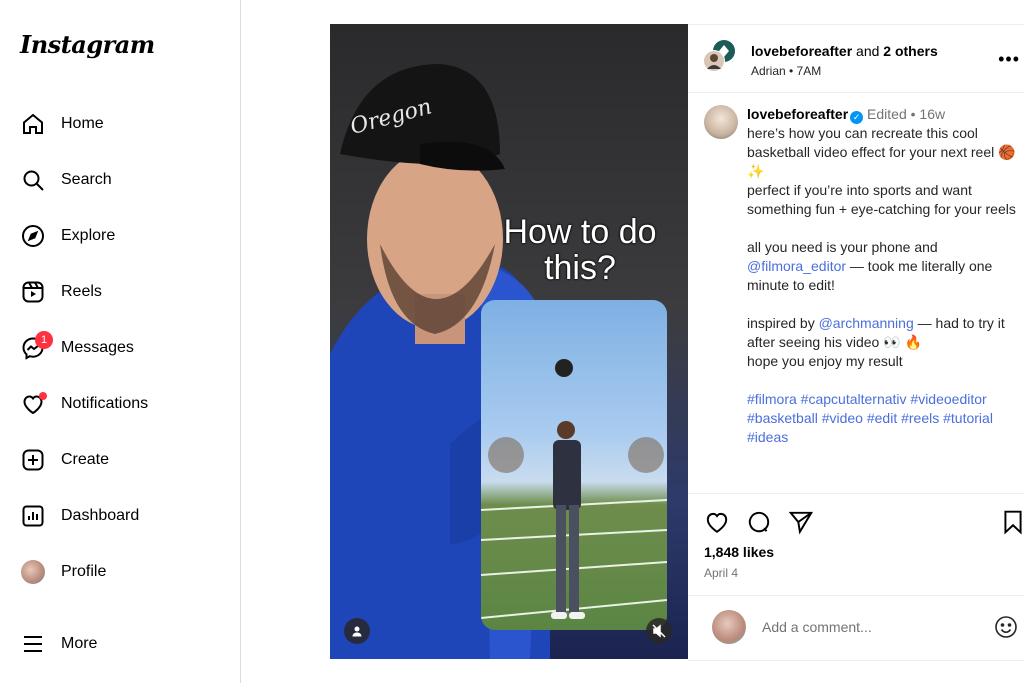  I want to click on notification-dot, so click(43, 396).